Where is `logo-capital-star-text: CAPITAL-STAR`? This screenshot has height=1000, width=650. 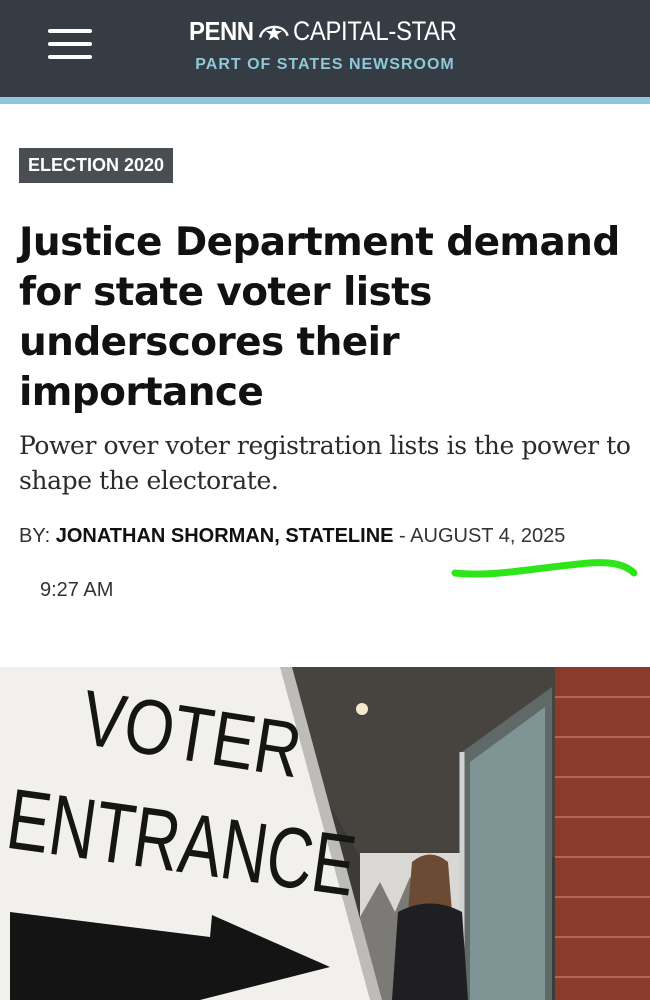 logo-capital-star-text: CAPITAL-STAR is located at coordinates (375, 30).